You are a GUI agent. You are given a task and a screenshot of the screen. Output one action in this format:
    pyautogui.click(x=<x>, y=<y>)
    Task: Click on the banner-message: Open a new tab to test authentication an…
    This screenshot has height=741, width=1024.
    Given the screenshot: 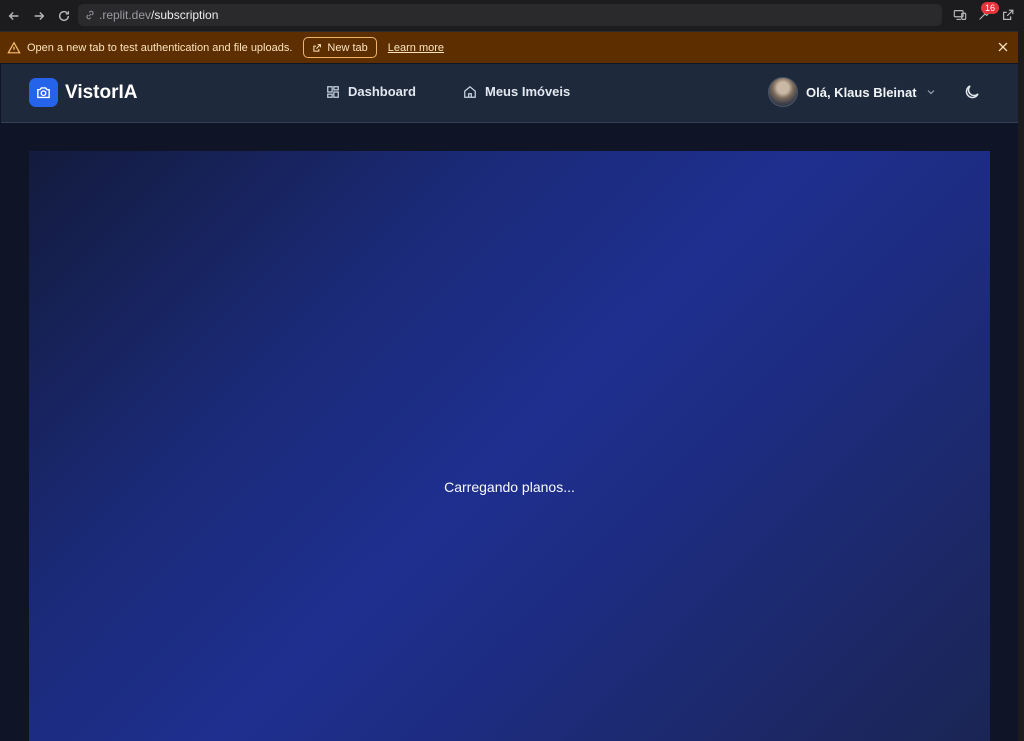 What is the action you would take?
    pyautogui.click(x=160, y=47)
    